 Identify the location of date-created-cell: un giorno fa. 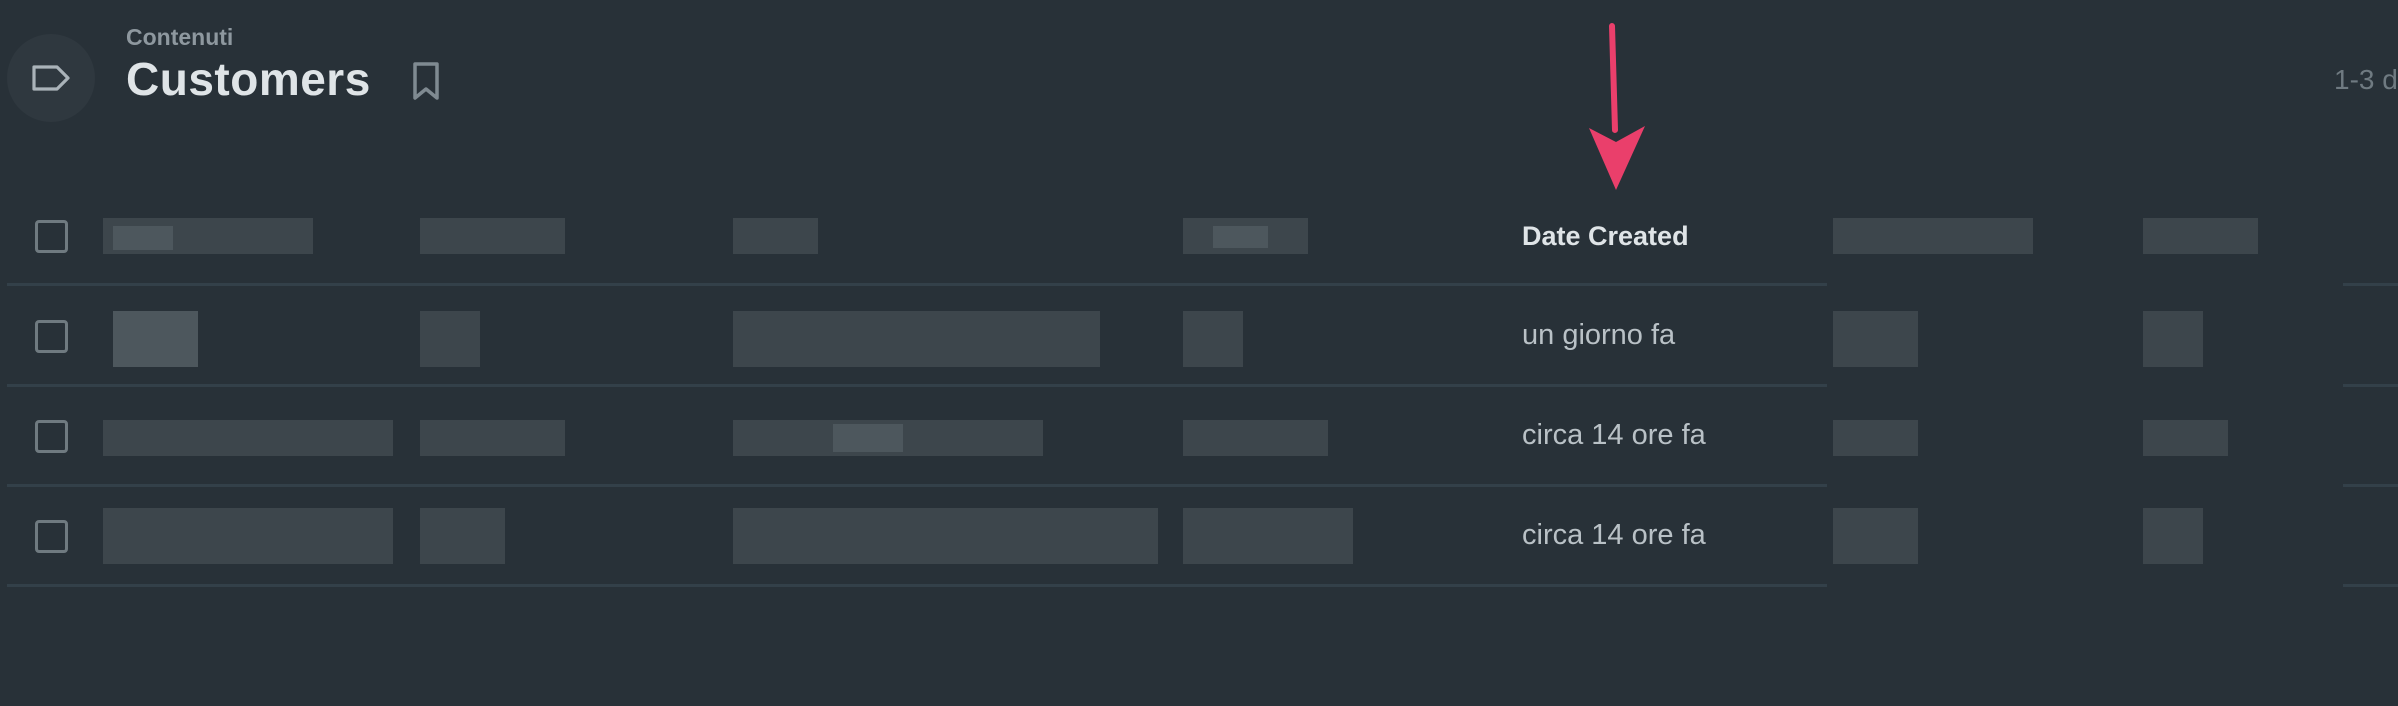
(1599, 335).